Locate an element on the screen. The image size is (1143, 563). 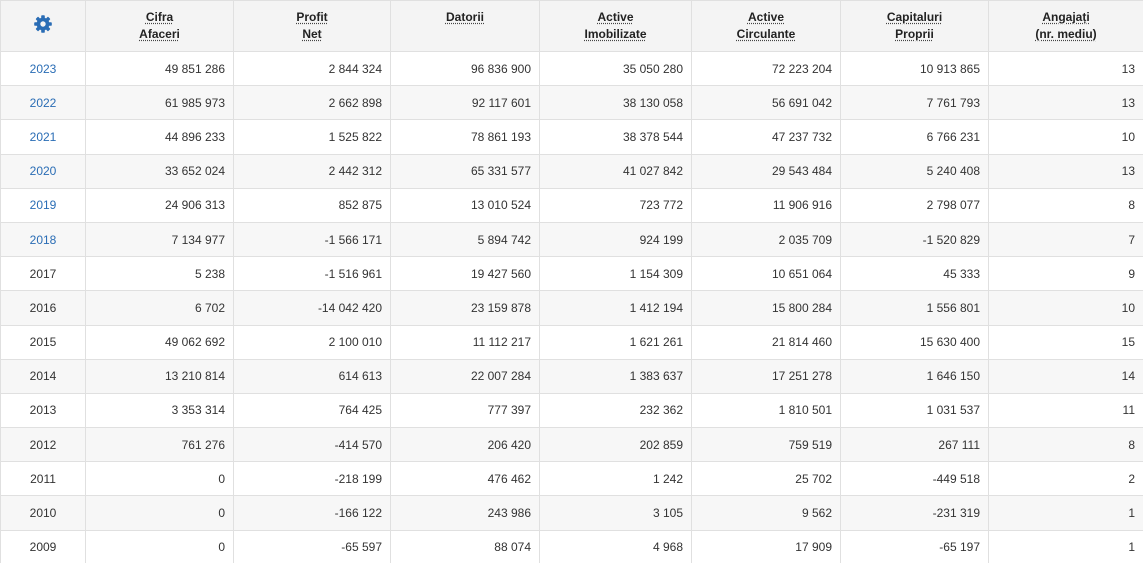
year-cell: 2019 is located at coordinates (43, 205).